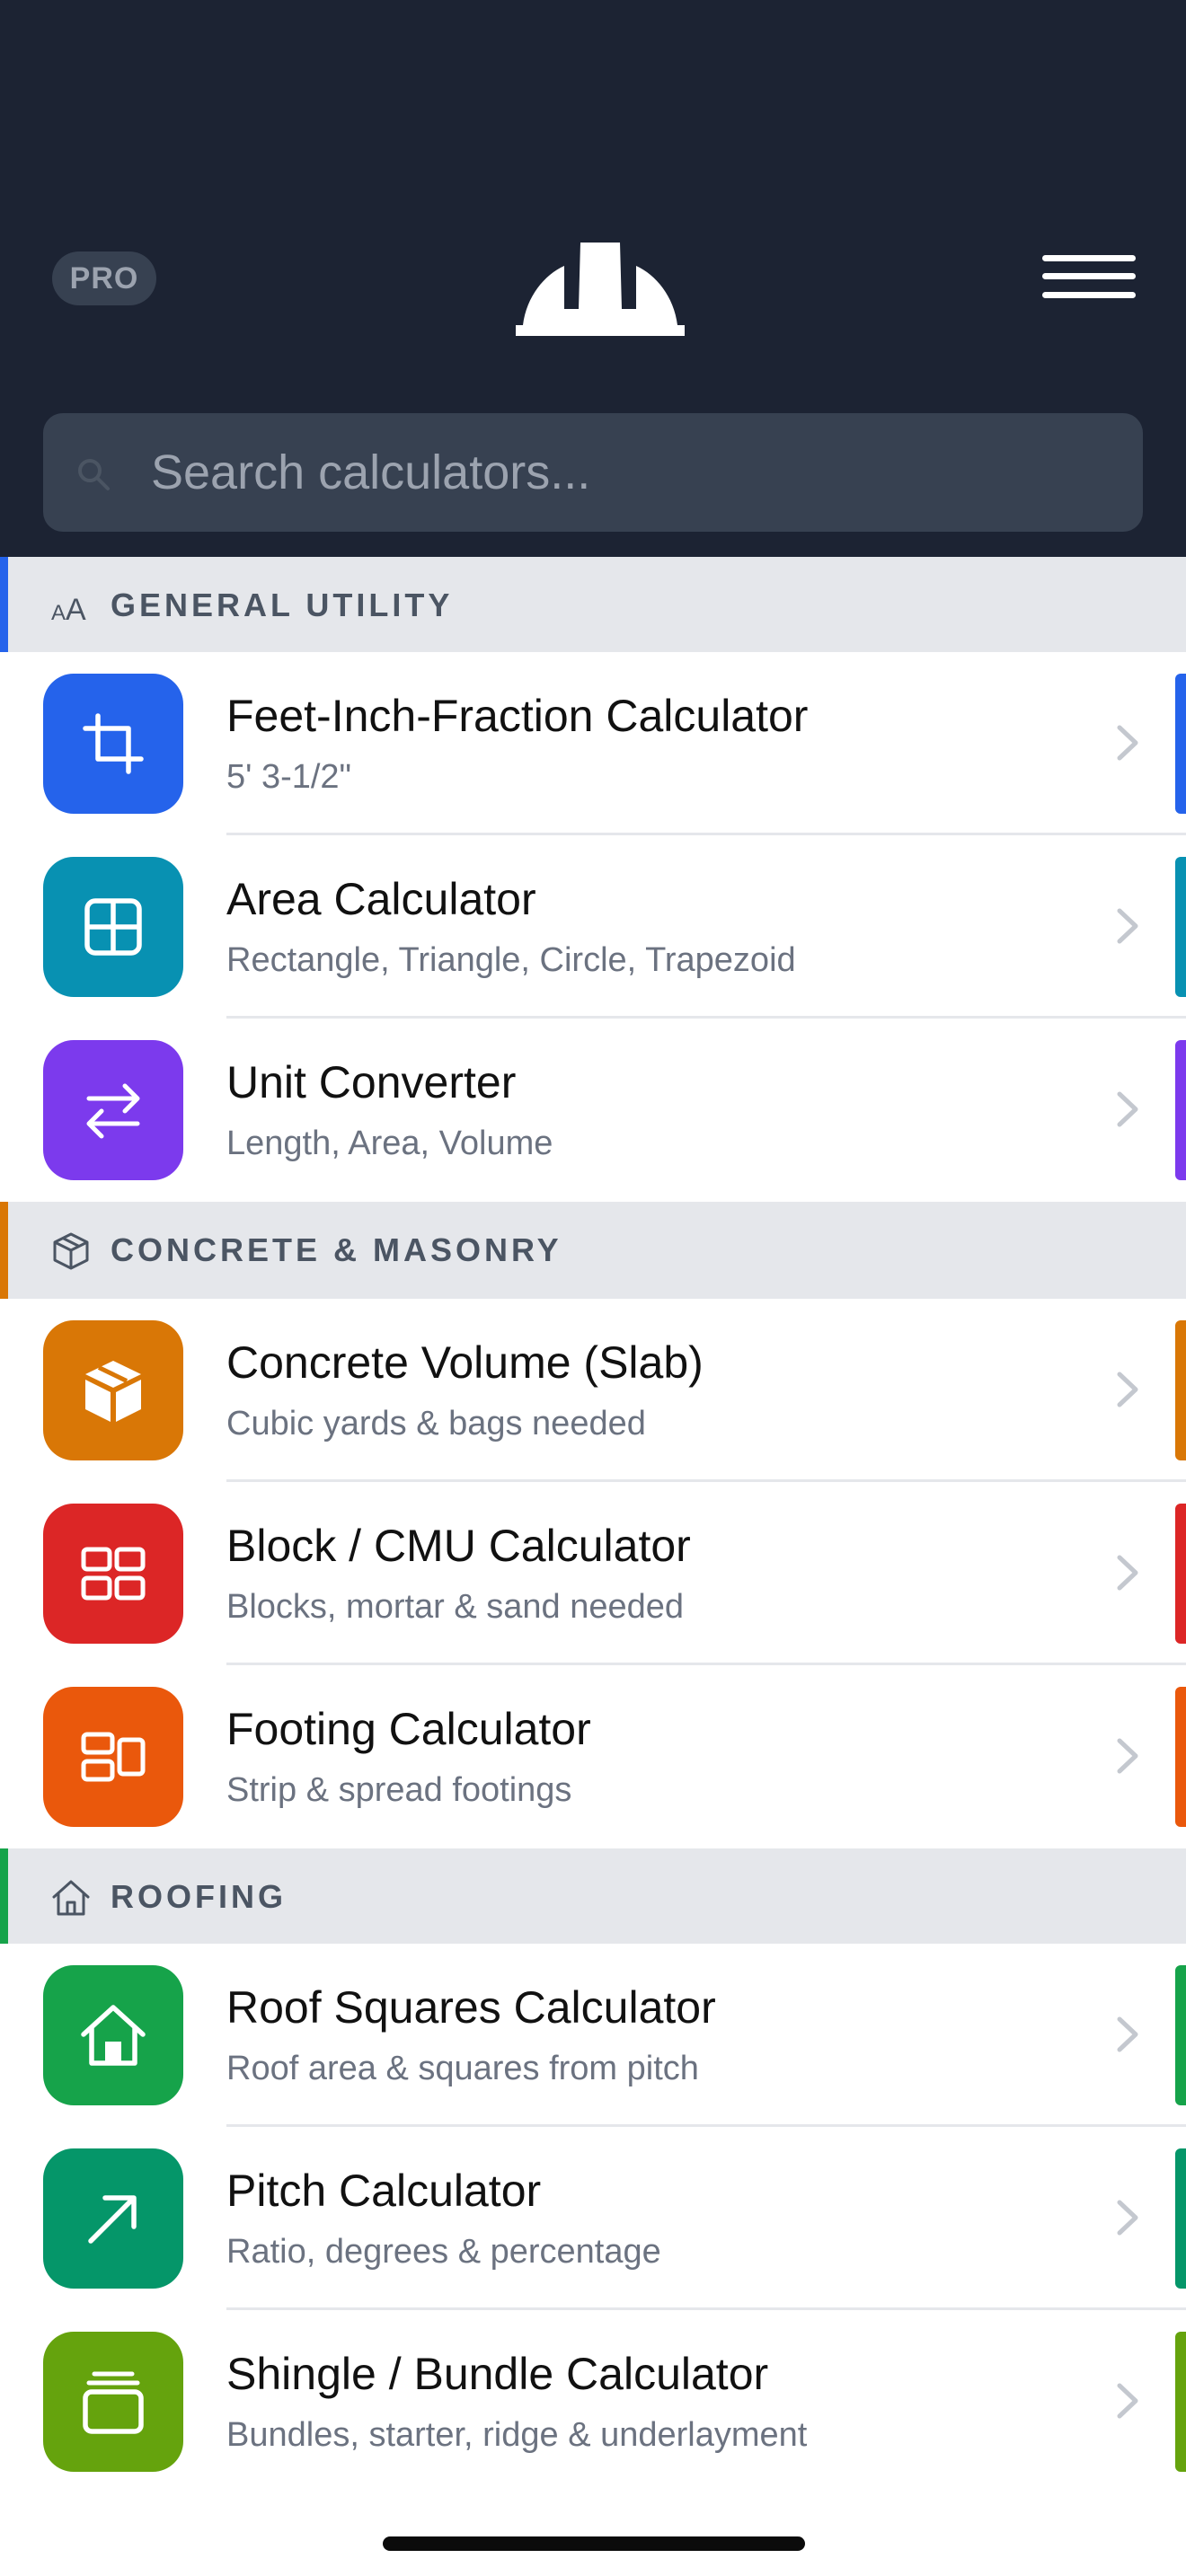 The height and width of the screenshot is (2576, 1186). Describe the element at coordinates (600, 289) in the screenshot. I see `hard-hat-icon` at that location.